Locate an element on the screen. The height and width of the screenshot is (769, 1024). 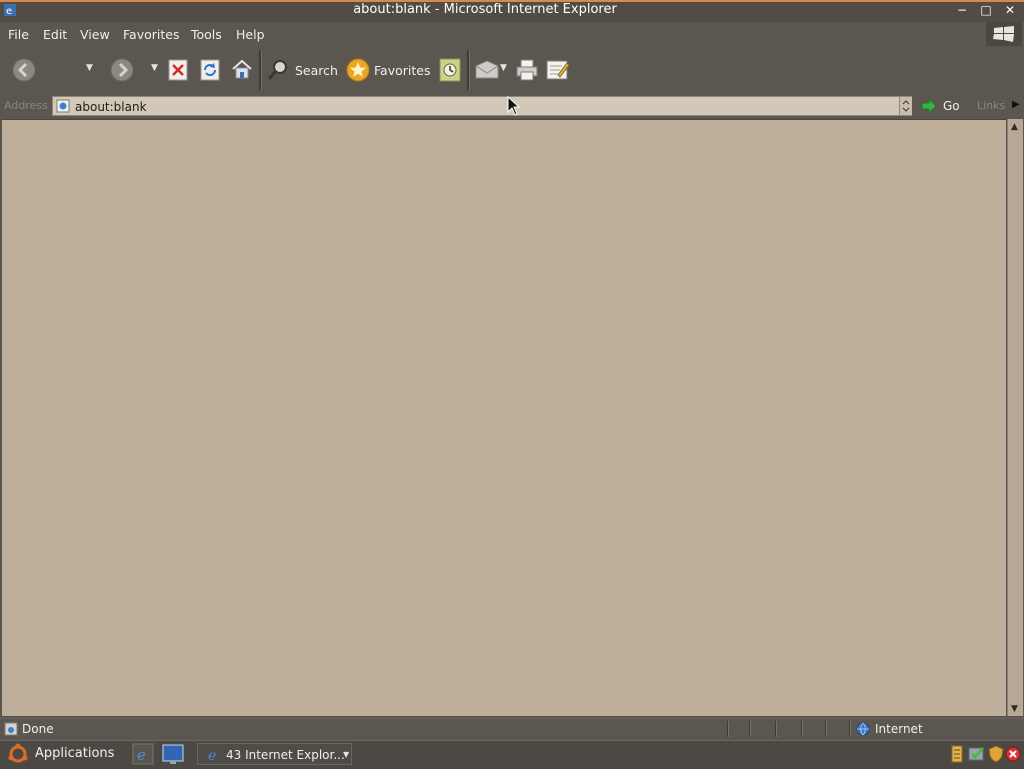
ie-task-icon: e is located at coordinates (212, 755).